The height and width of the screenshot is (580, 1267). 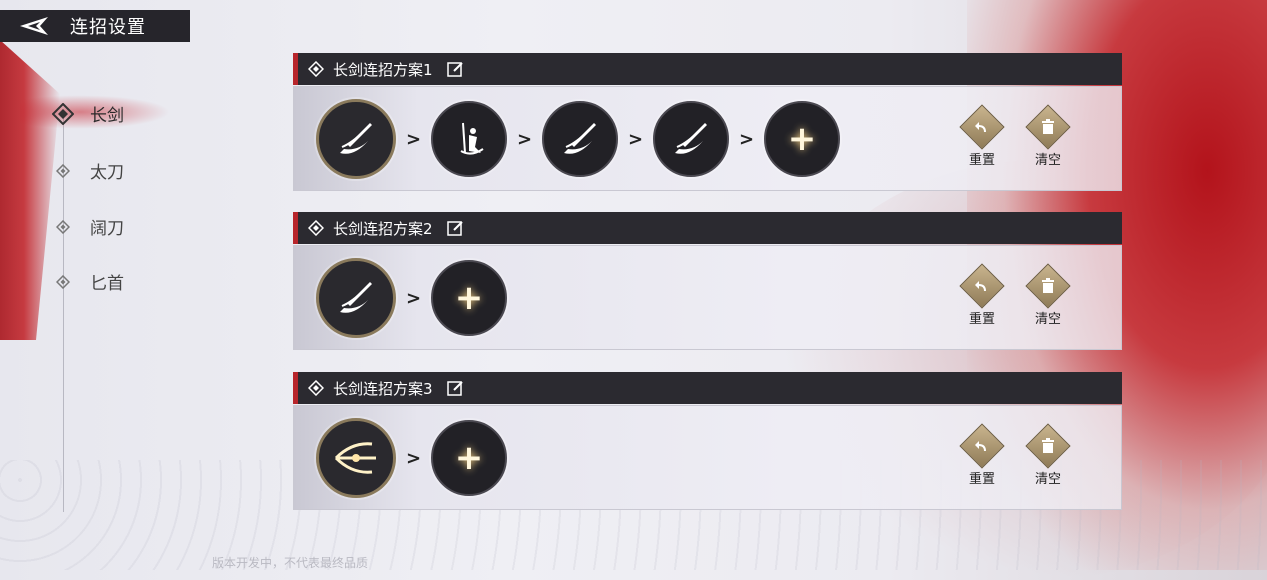 I want to click on dev-notice: 版本开发中，不代表最终品质, so click(x=290, y=563).